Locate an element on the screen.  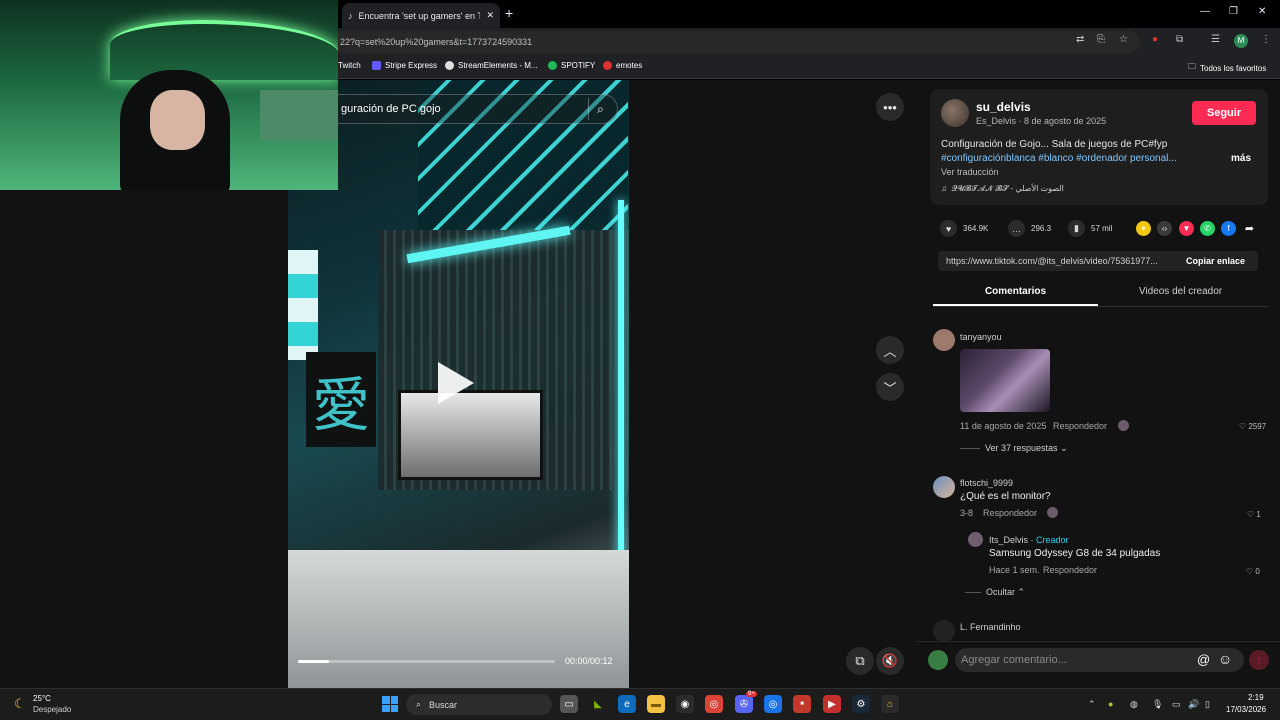
bookmark-emotes: emotes is located at coordinates (622, 65).